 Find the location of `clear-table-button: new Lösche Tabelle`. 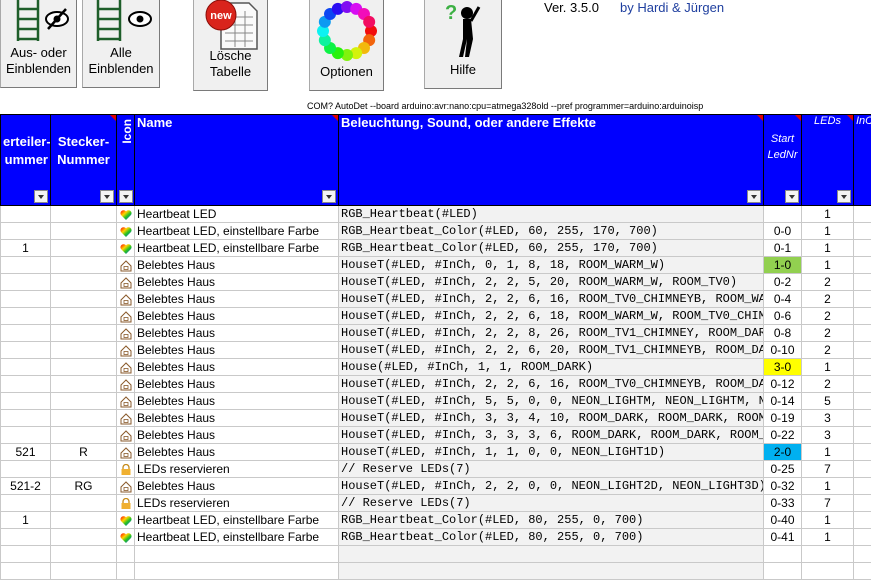

clear-table-button: new Lösche Tabelle is located at coordinates (230, 45).